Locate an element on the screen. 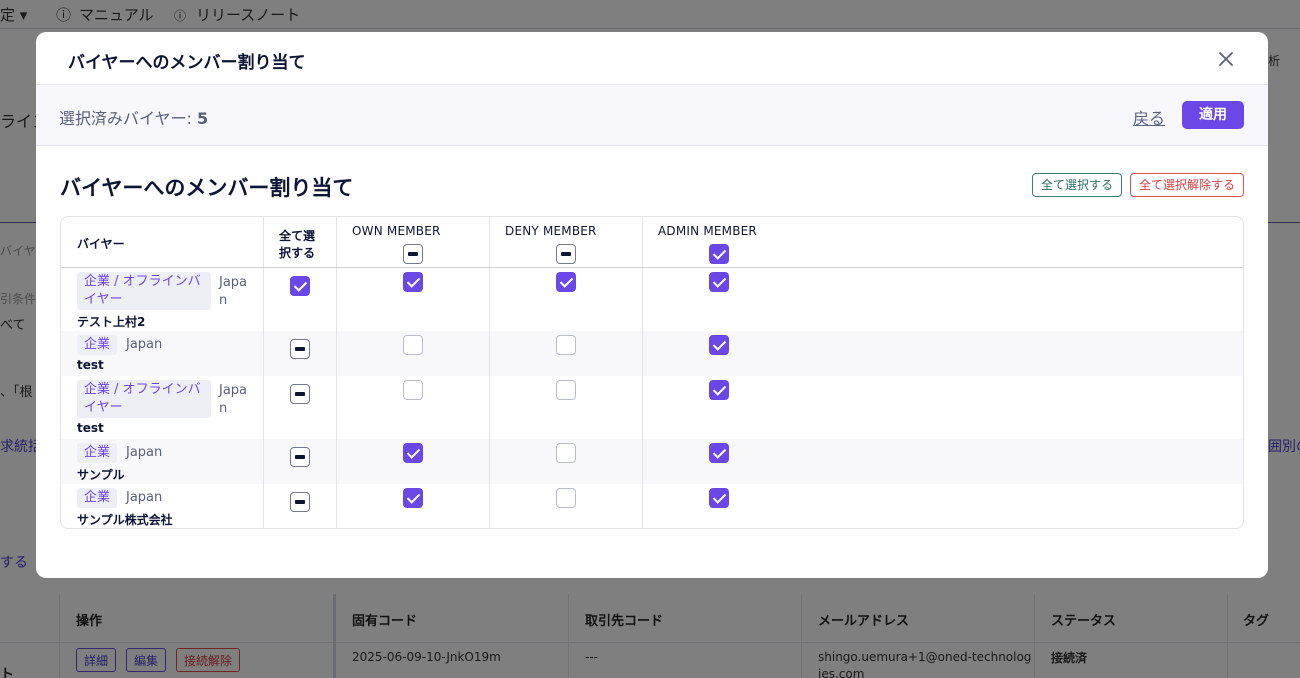 The image size is (1300, 678). buyer-name: サンプル is located at coordinates (101, 475).